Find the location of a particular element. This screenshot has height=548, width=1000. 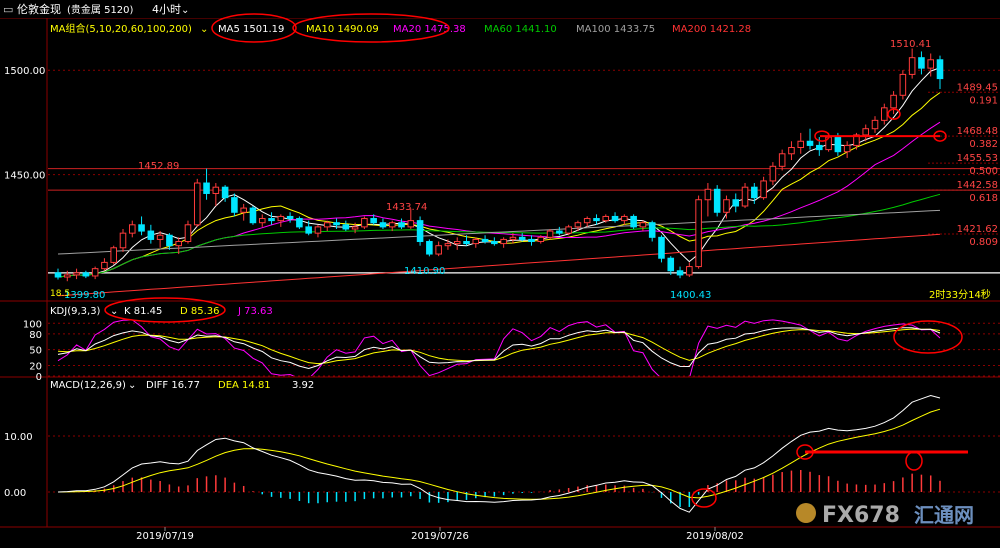

kdj-tick-label: 80 is located at coordinates (35, 335).